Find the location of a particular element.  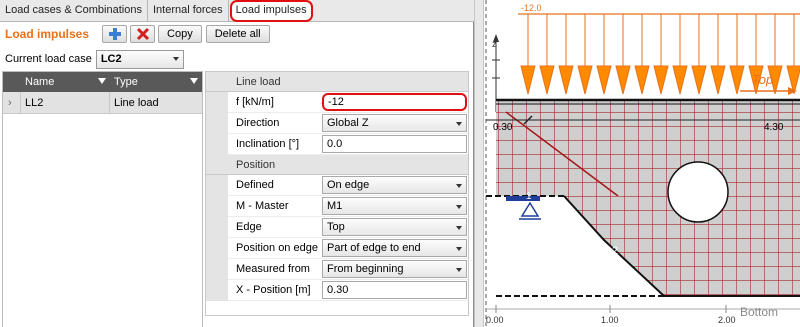

add-icon is located at coordinates (115, 34).